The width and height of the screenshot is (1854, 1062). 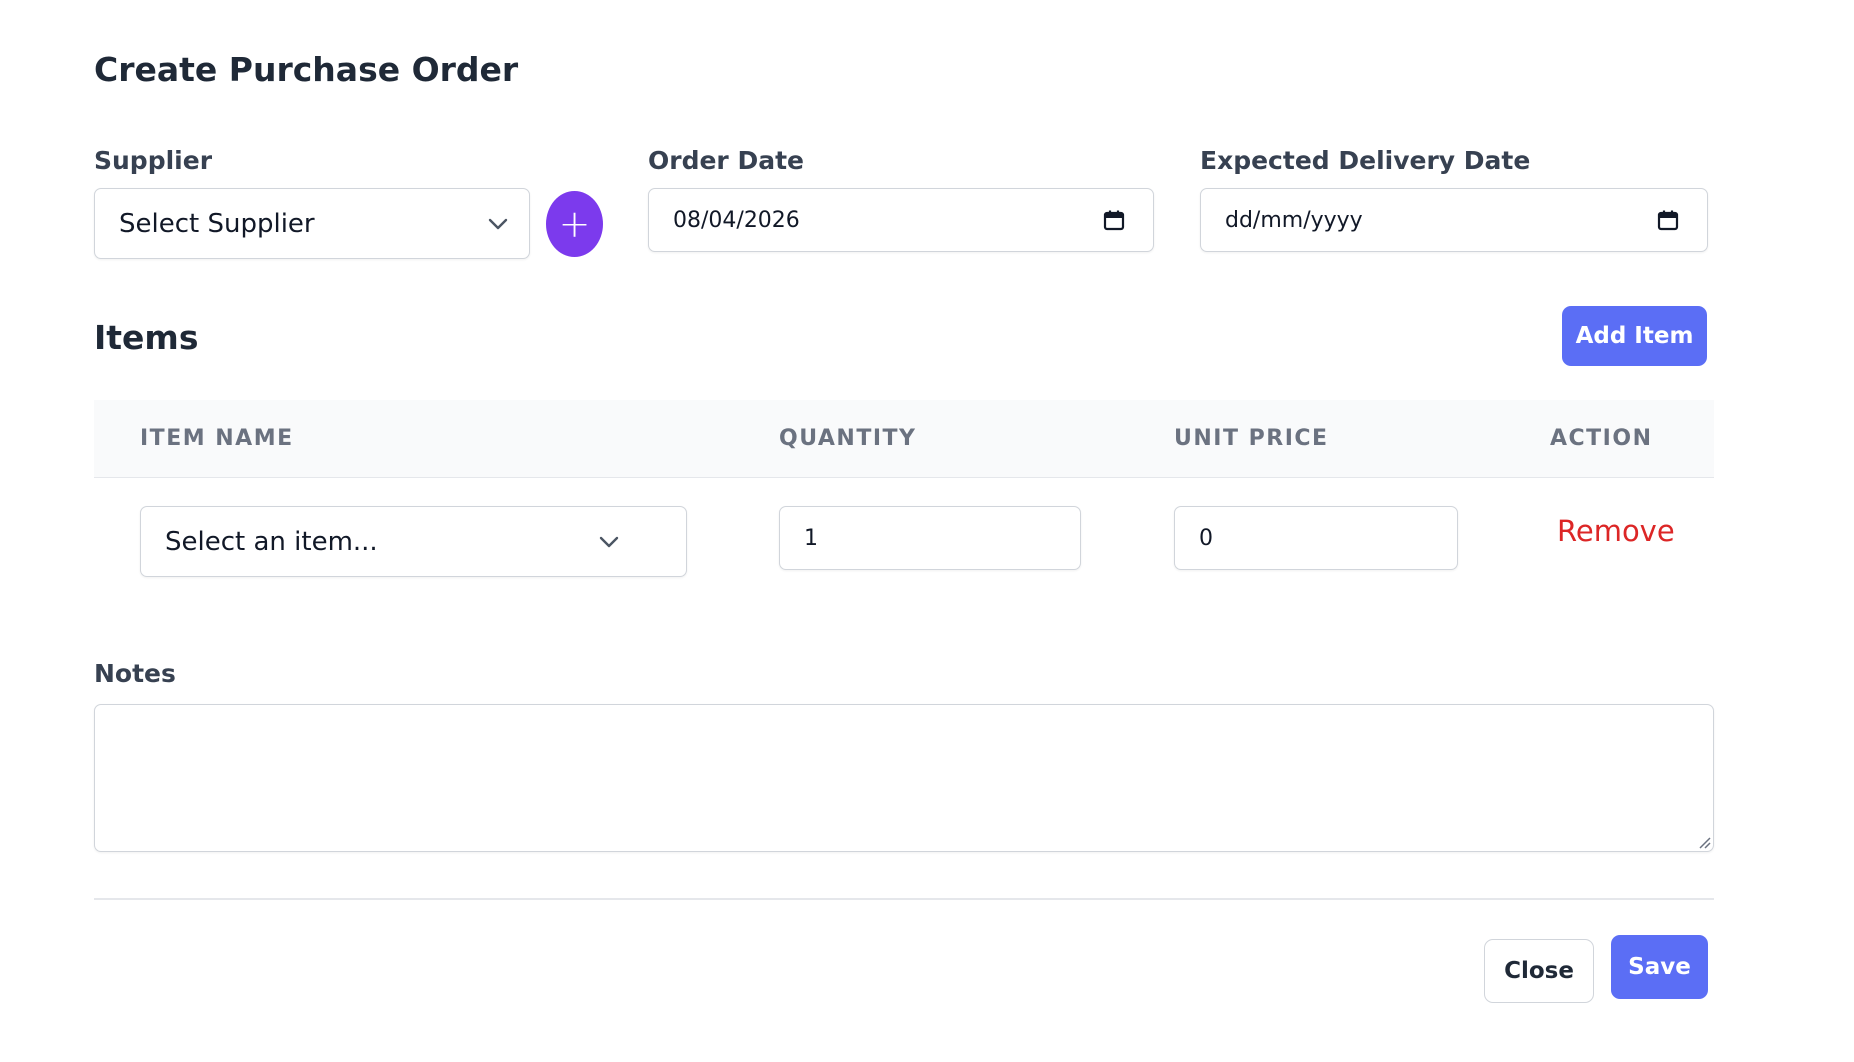 What do you see at coordinates (1601, 438) in the screenshot?
I see `column-header-action: ACTION` at bounding box center [1601, 438].